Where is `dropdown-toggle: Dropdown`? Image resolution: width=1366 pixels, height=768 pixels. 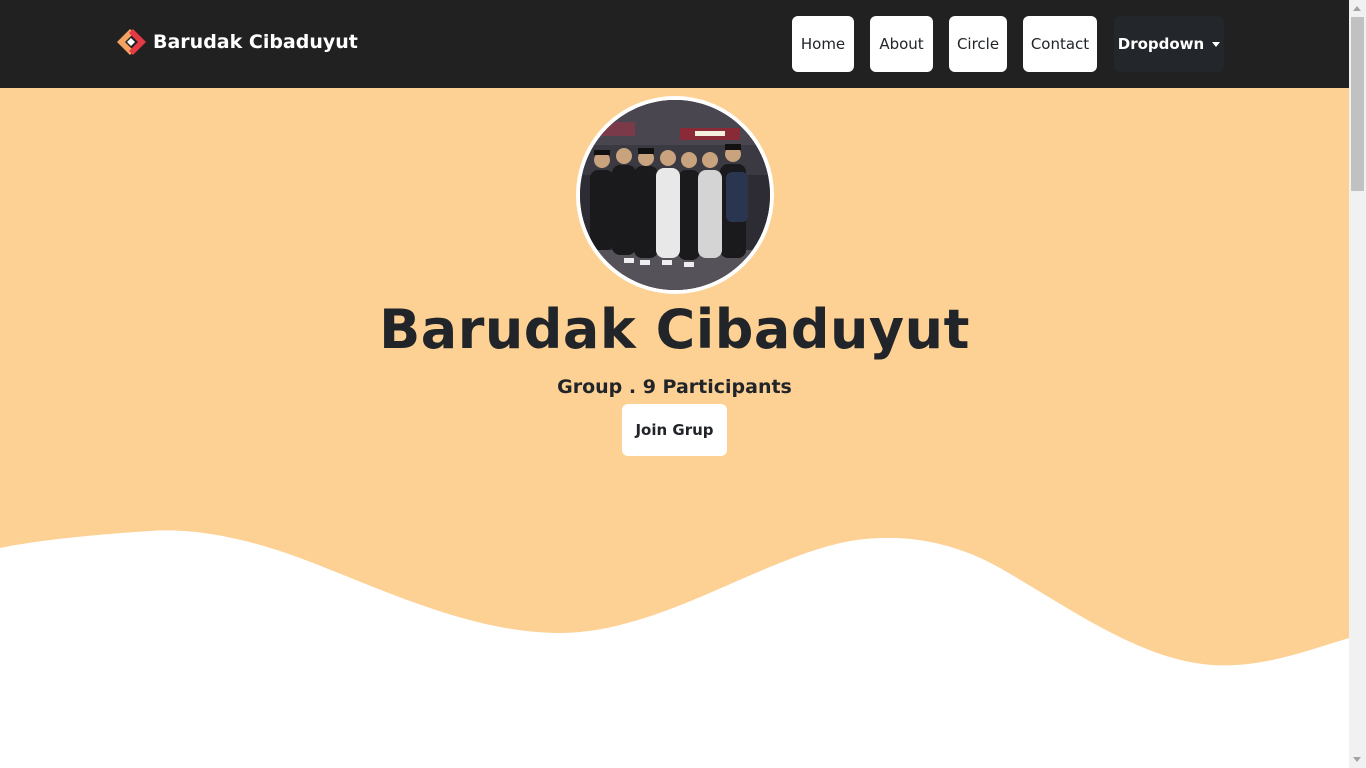
dropdown-toggle: Dropdown is located at coordinates (1169, 44).